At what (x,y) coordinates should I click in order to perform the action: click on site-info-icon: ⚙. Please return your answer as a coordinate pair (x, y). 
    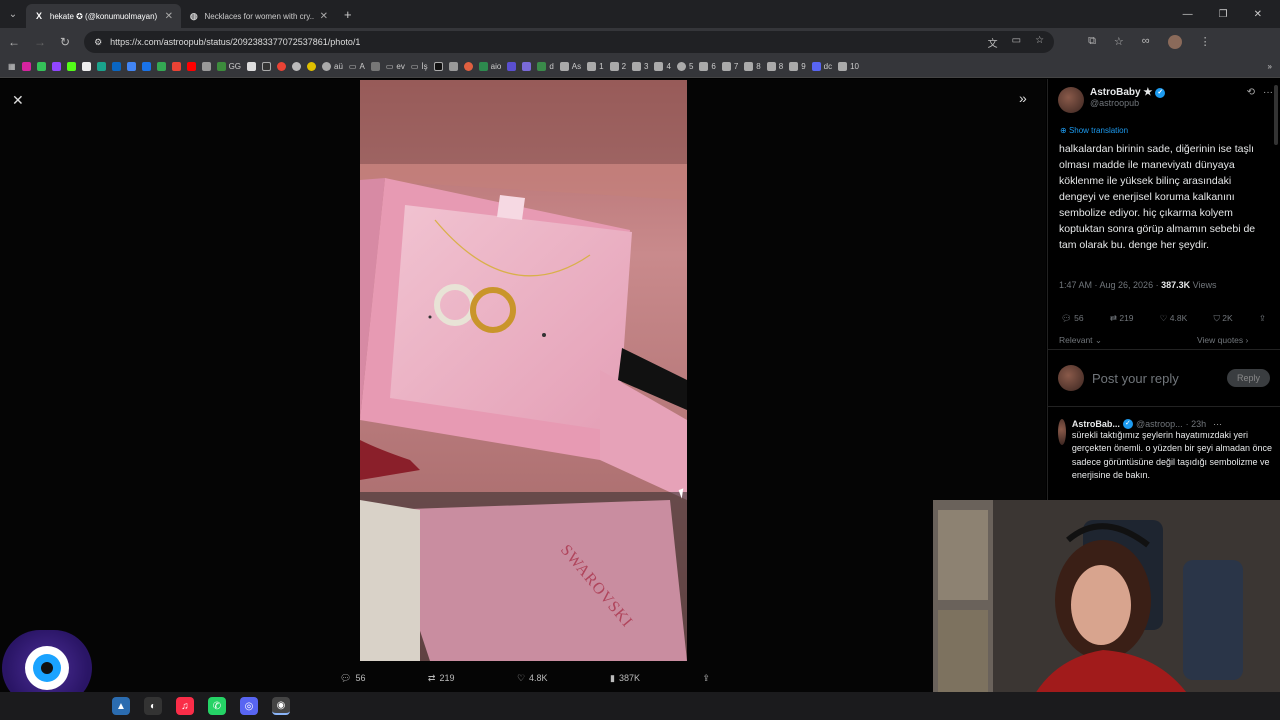
    Looking at the image, I should click on (98, 42).